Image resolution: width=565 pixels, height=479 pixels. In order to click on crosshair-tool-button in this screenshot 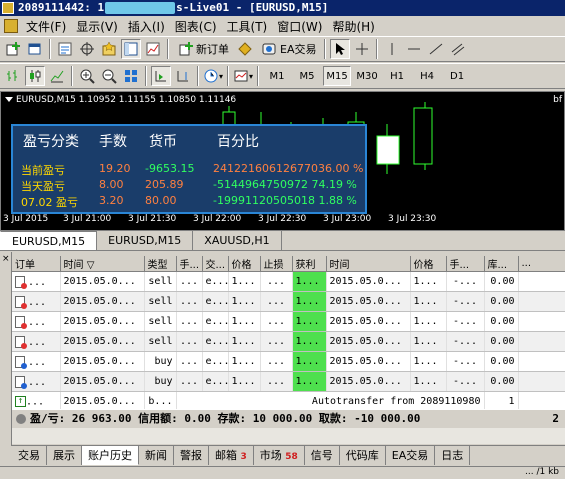, I will do `click(362, 49)`.